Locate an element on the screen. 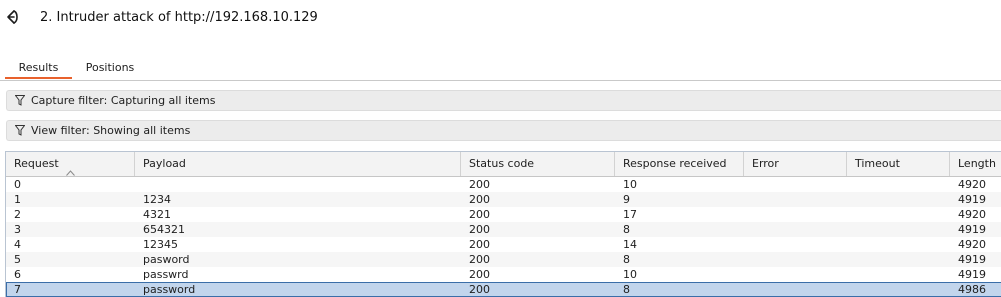 This screenshot has width=1001, height=297. cell-payload: 654321 is located at coordinates (164, 229).